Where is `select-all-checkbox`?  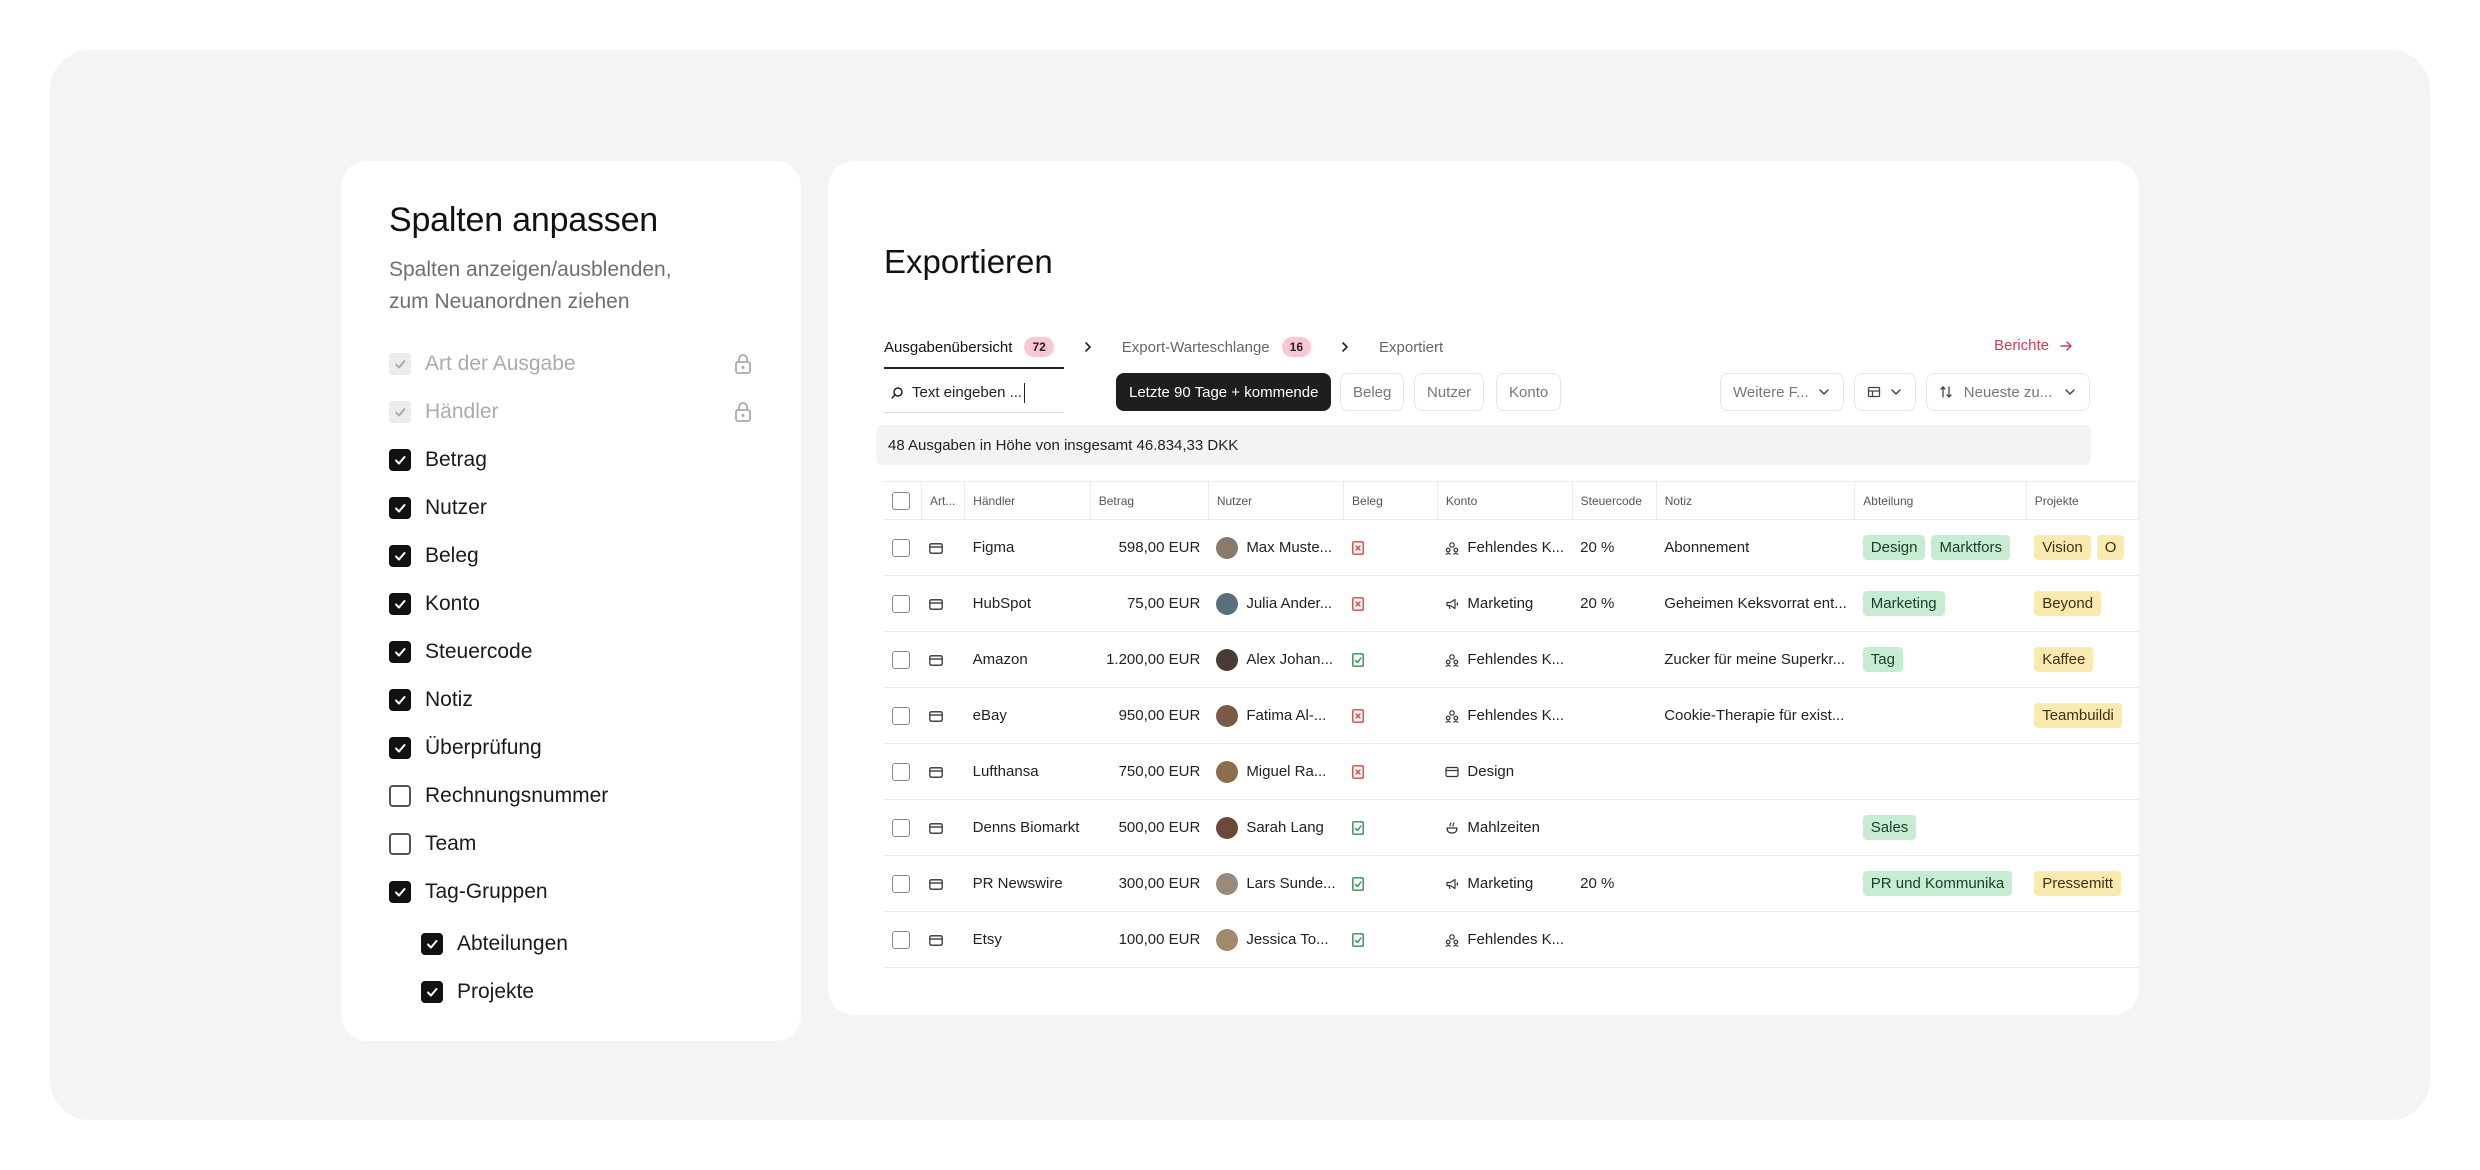
select-all-checkbox is located at coordinates (901, 500).